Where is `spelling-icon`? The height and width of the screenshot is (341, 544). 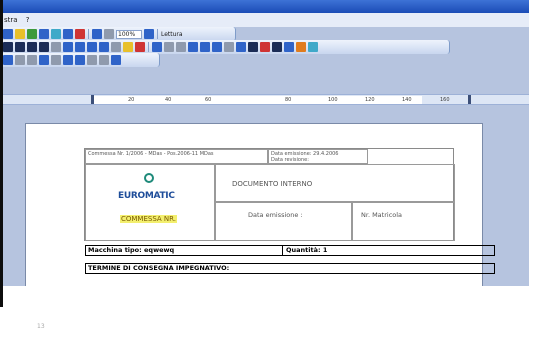
spelling-icon is located at coordinates (32, 34).